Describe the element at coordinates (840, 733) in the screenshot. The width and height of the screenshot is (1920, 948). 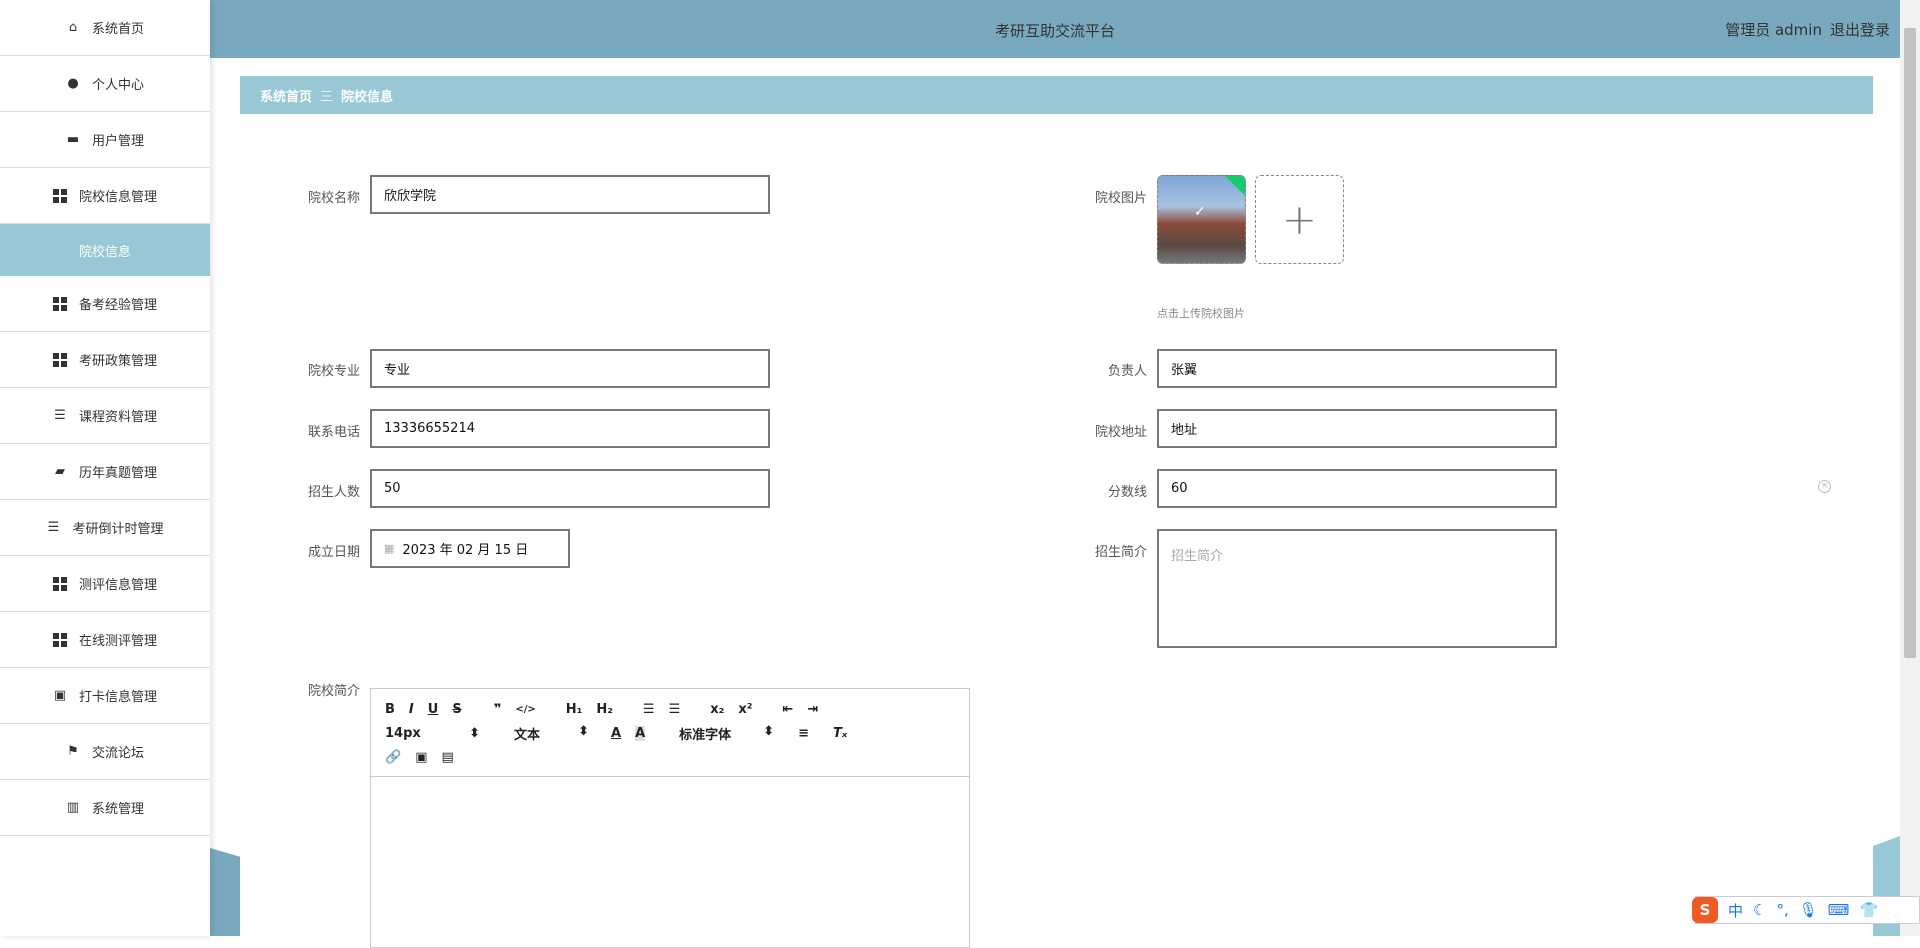
I see `clear-format-button: Tₓ` at that location.